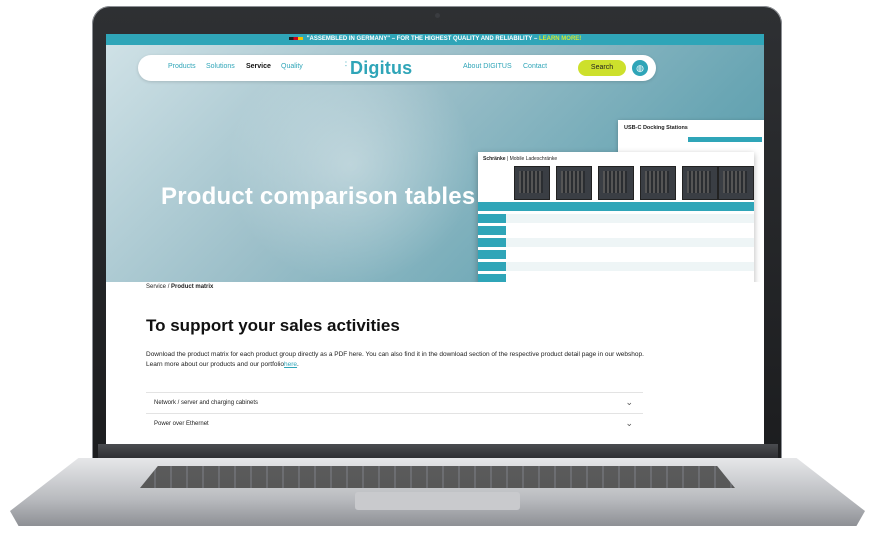  Describe the element at coordinates (295, 38) in the screenshot. I see `german-flag-icon` at that location.